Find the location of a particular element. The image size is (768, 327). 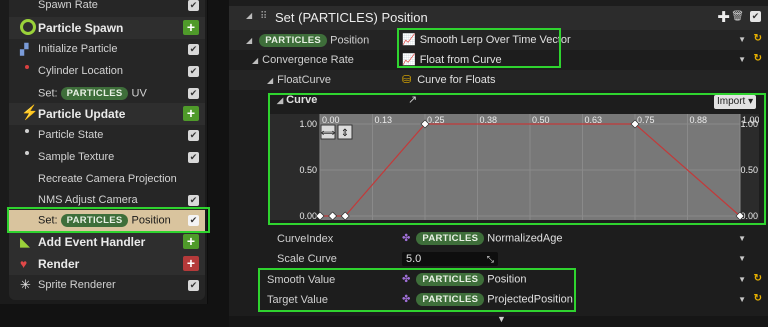

ring-icon is located at coordinates (28, 27).